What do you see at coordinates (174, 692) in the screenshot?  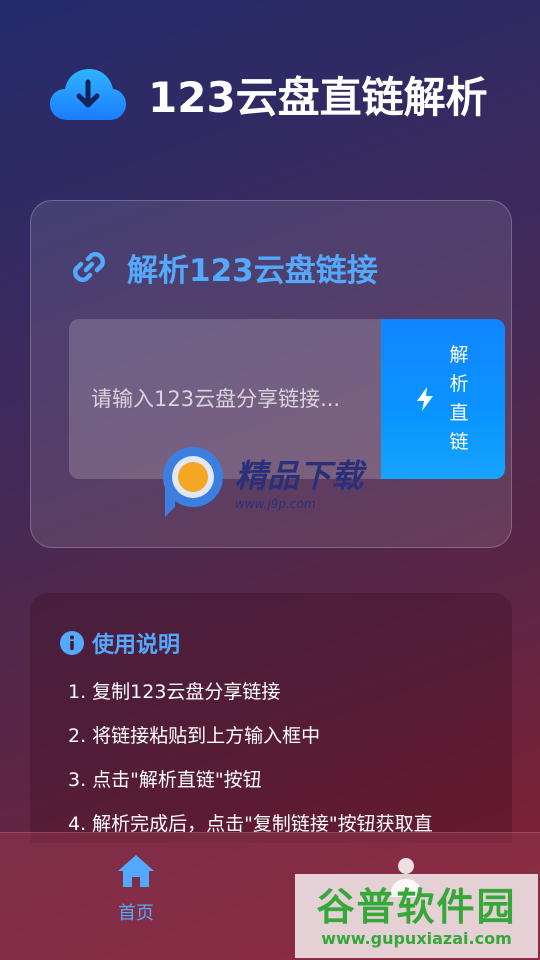 I see `instruction-step: 1. 复制123云盘分享链接` at bounding box center [174, 692].